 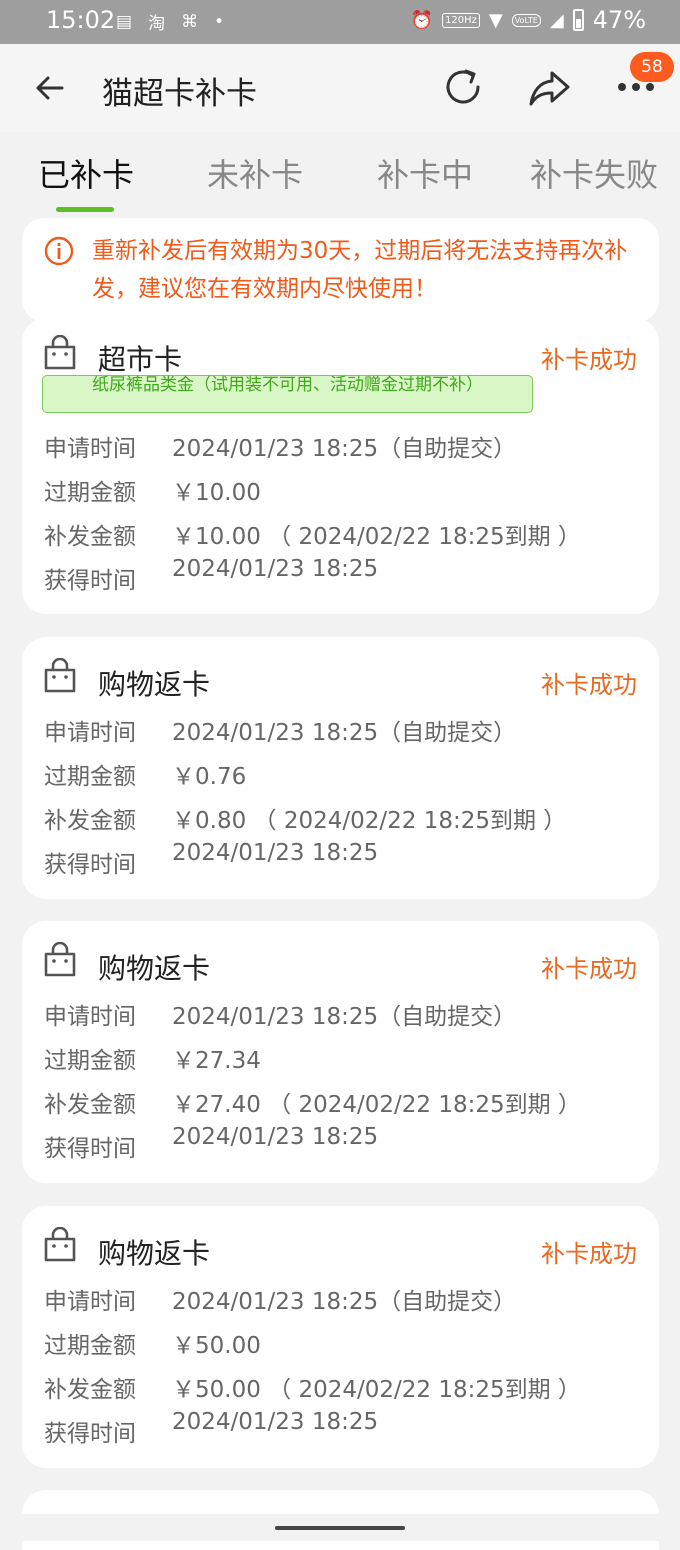 What do you see at coordinates (369, 821) in the screenshot?
I see `reissue-amount-value: ￥0.80 （ 2024/02/22 18:25到期 ）` at bounding box center [369, 821].